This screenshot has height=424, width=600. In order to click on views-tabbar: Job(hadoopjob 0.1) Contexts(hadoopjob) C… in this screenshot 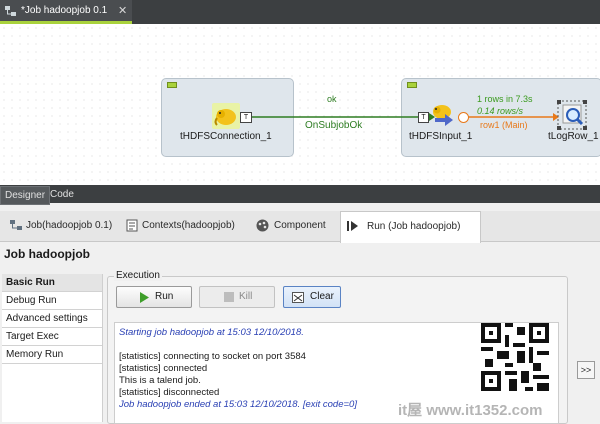, I will do `click(300, 227)`.